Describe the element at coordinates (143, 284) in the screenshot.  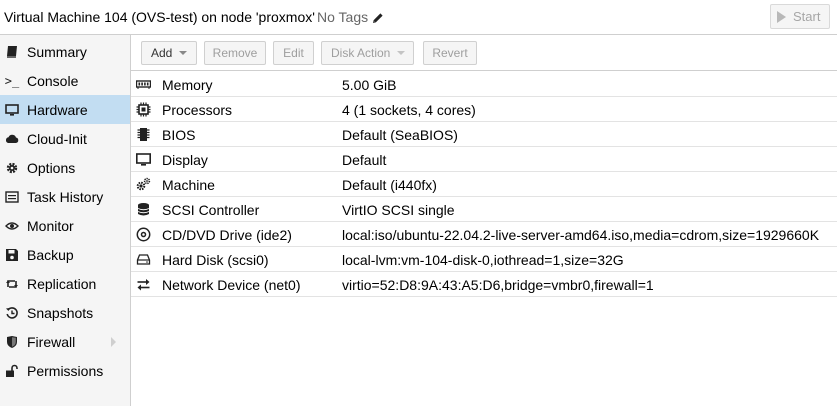
I see `exchange-icon` at that location.